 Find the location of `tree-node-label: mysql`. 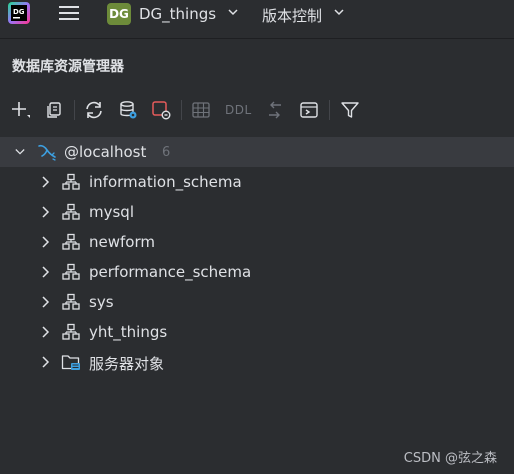

tree-node-label: mysql is located at coordinates (111, 212).